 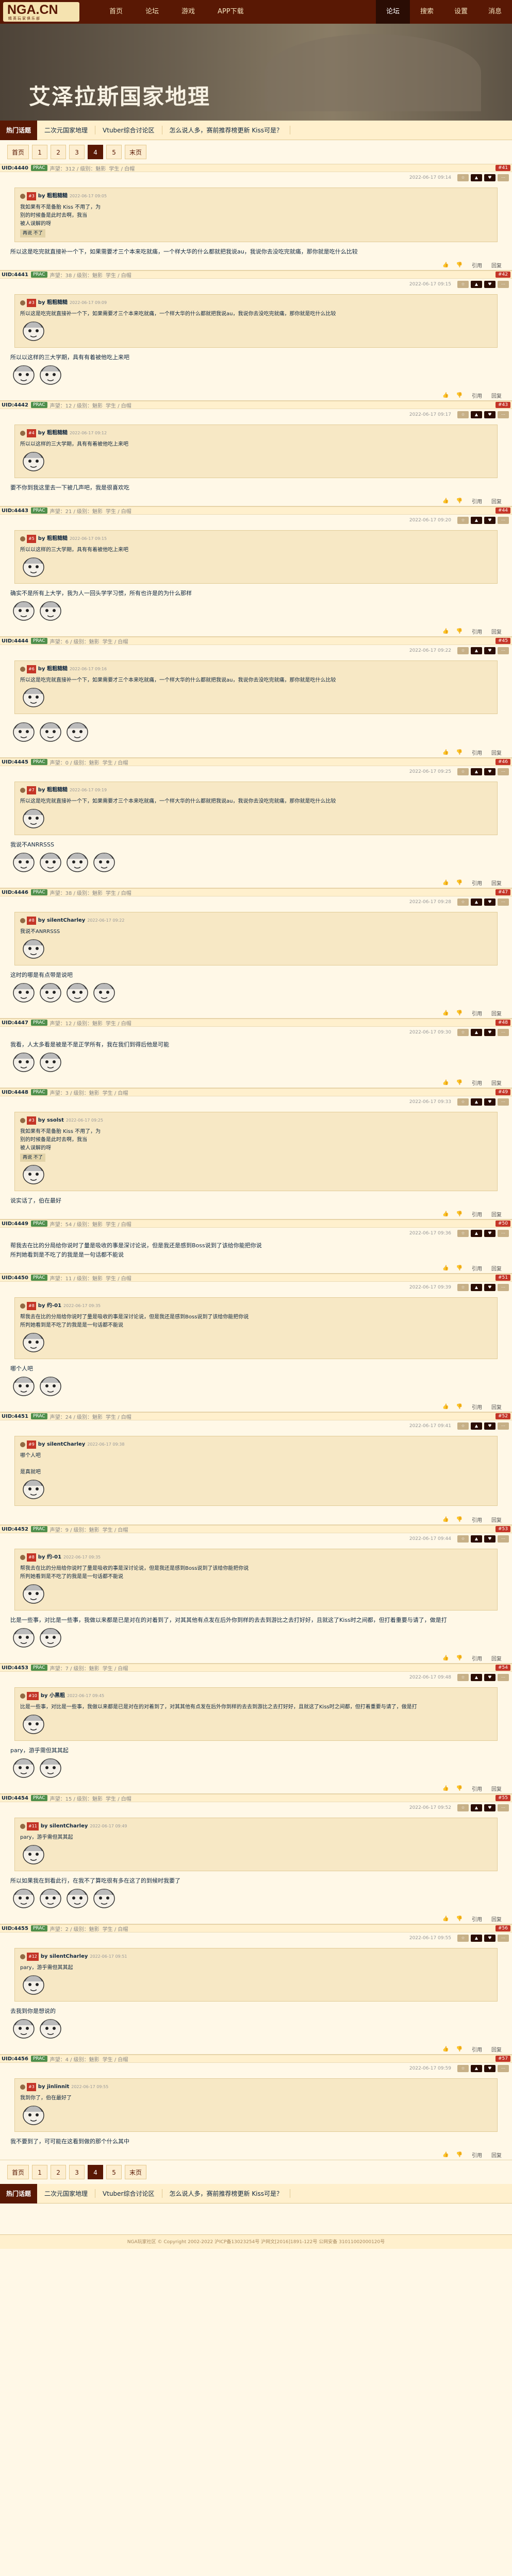 What do you see at coordinates (31, 433) in the screenshot?
I see `quote-floor: #4` at bounding box center [31, 433].